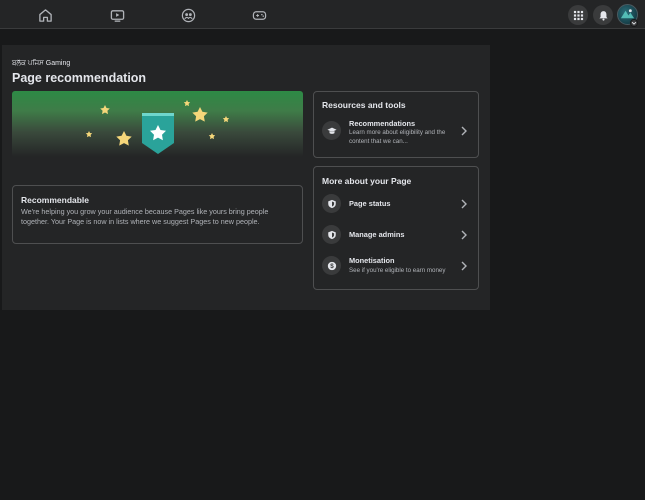 Image resolution: width=645 pixels, height=500 pixels. What do you see at coordinates (377, 234) in the screenshot?
I see `manage-admins-title: Manage admins` at bounding box center [377, 234].